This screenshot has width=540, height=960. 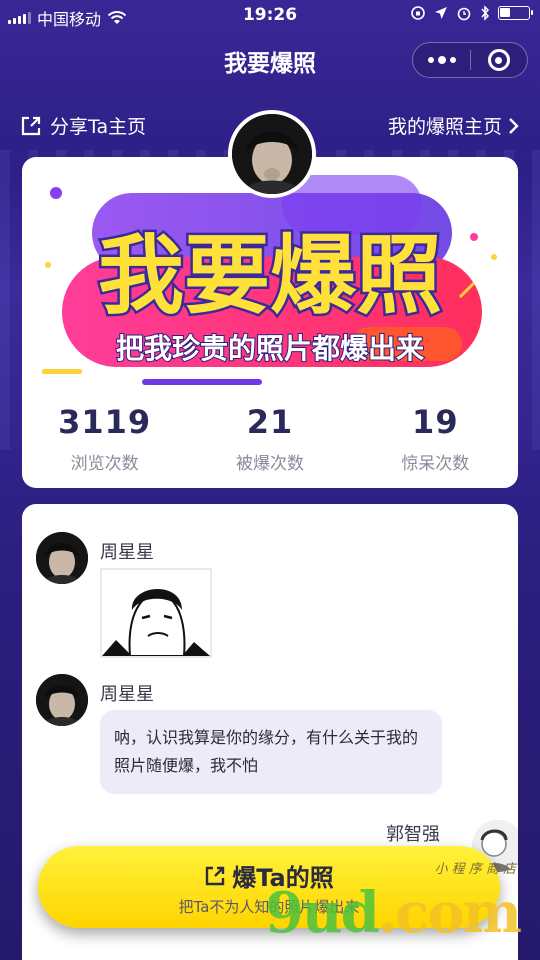 I want to click on watermark-caption: 小 程 序 商 店, so click(x=475, y=869).